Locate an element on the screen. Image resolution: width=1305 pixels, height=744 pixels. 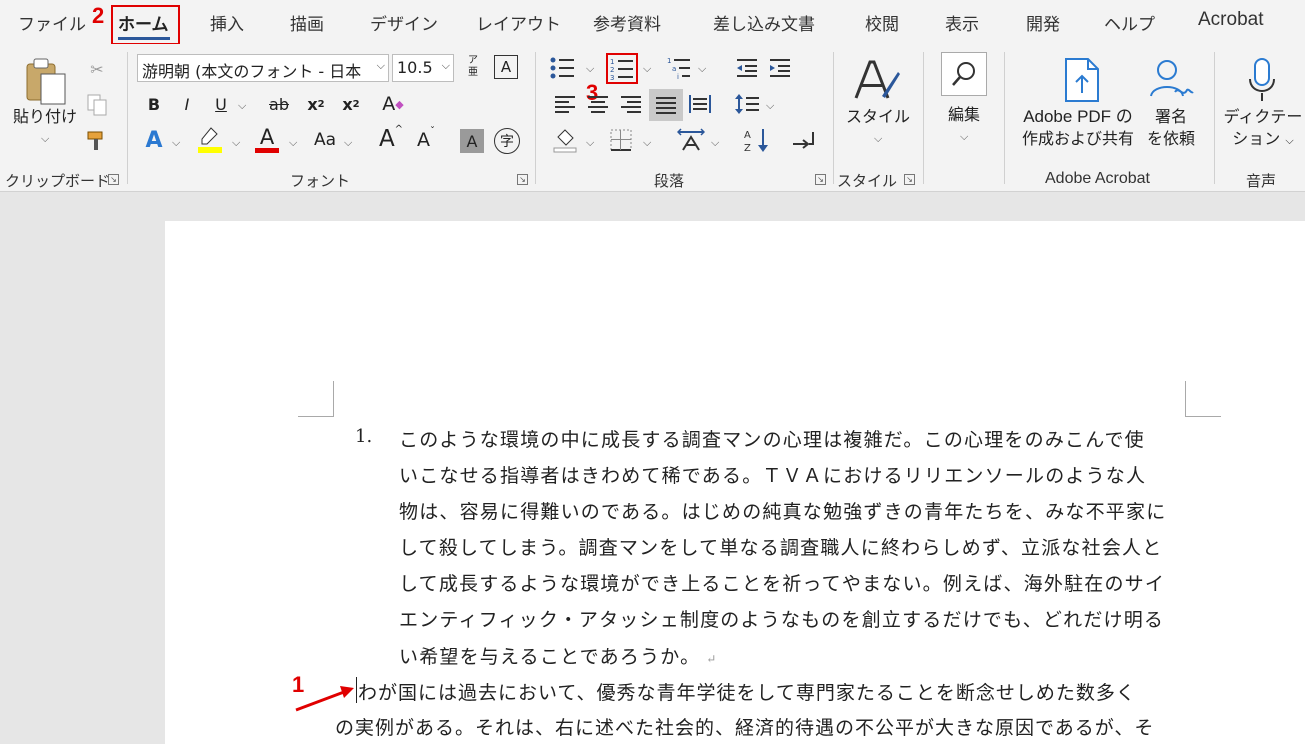
underline-dropdown-icon: ⌵ is located at coordinates (242, 106).